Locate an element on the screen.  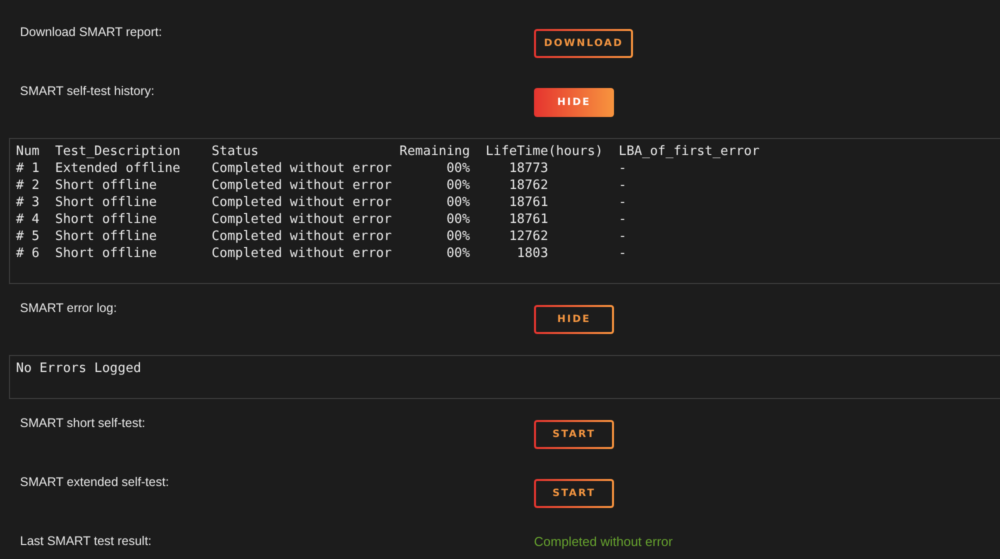
setting-label: SMART error log: is located at coordinates (69, 308).